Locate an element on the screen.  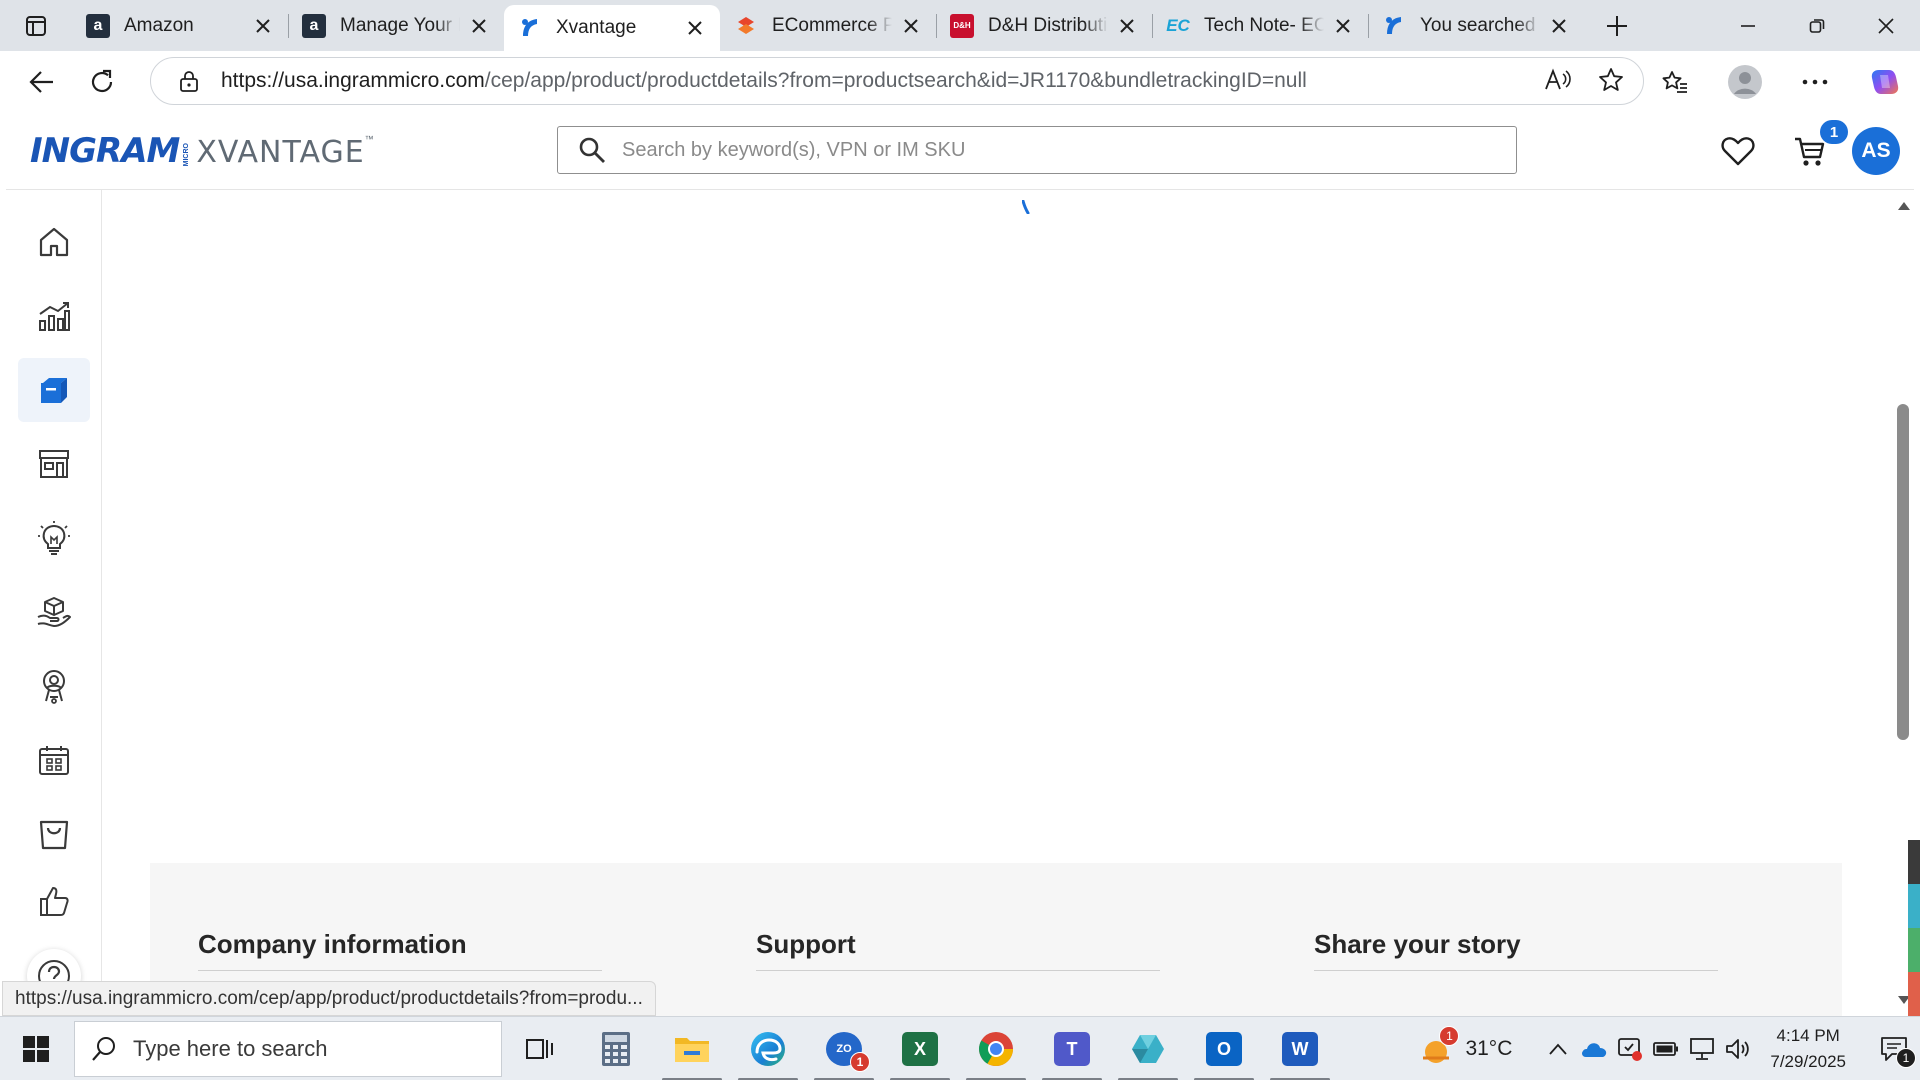
zoho-icon: ZO 1 is located at coordinates (848, 1052).